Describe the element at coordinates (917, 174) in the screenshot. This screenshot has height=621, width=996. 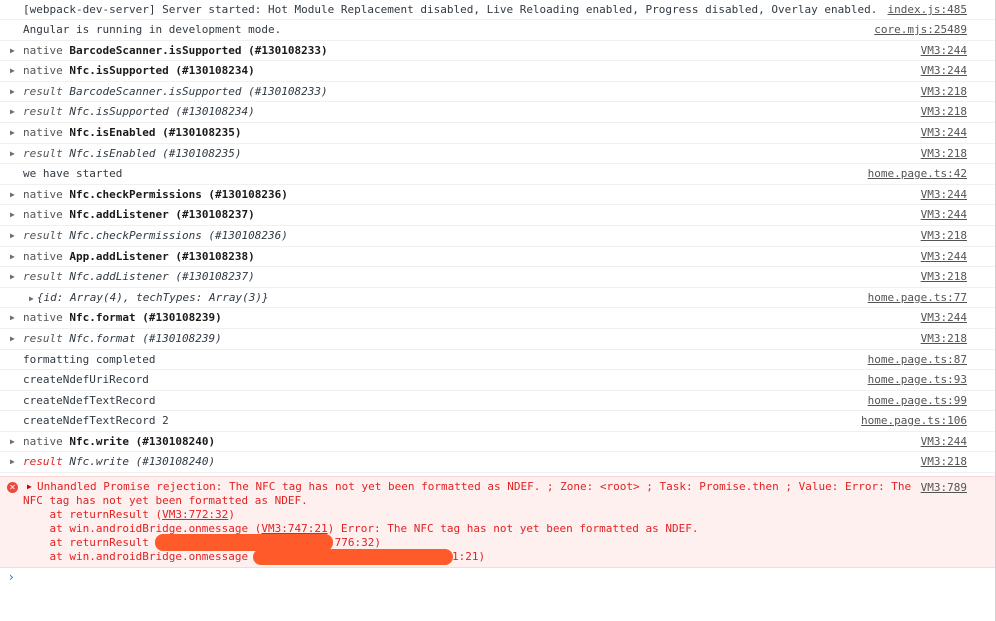
I see `source-link: home.page.ts:42` at that location.